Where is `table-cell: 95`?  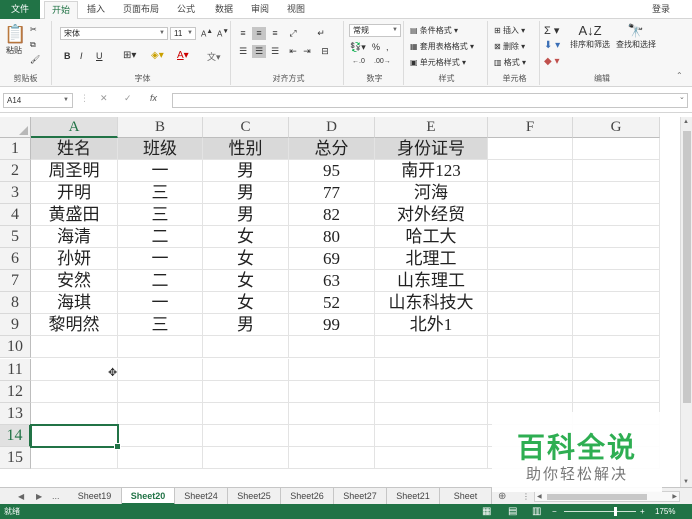 table-cell: 95 is located at coordinates (332, 171).